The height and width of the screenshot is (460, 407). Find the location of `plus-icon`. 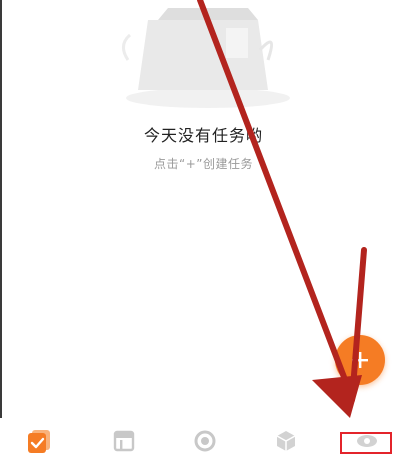

plus-icon is located at coordinates (360, 360).